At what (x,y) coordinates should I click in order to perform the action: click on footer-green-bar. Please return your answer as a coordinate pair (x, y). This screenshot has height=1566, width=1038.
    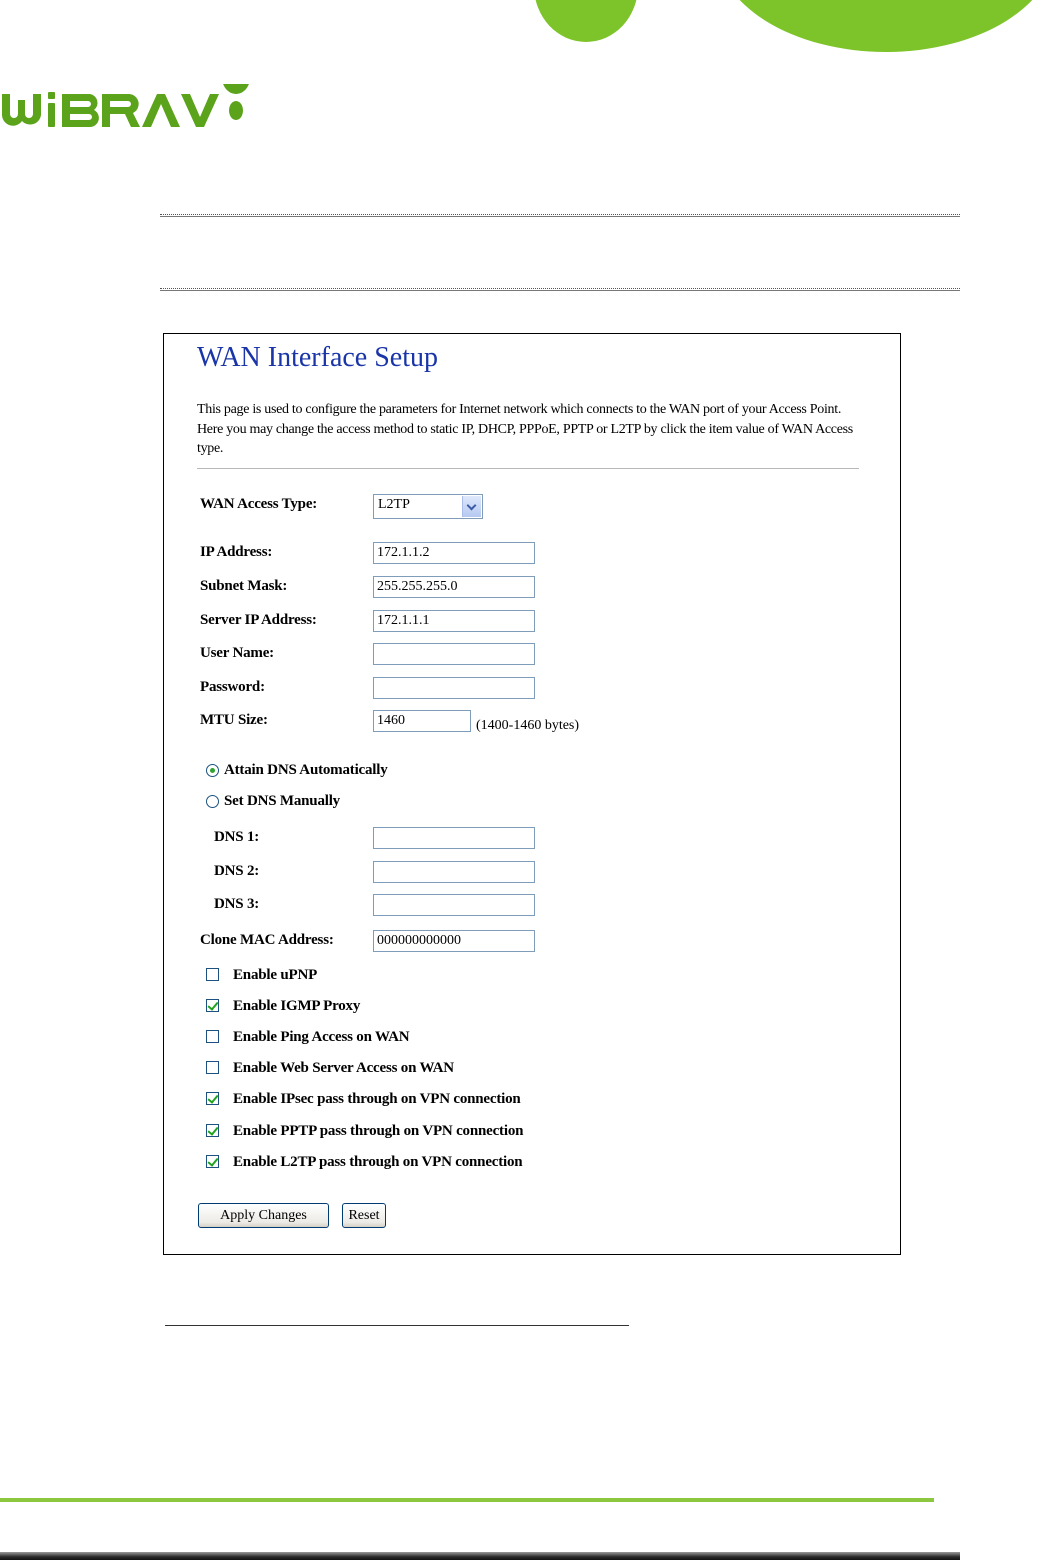
    Looking at the image, I should click on (467, 1500).